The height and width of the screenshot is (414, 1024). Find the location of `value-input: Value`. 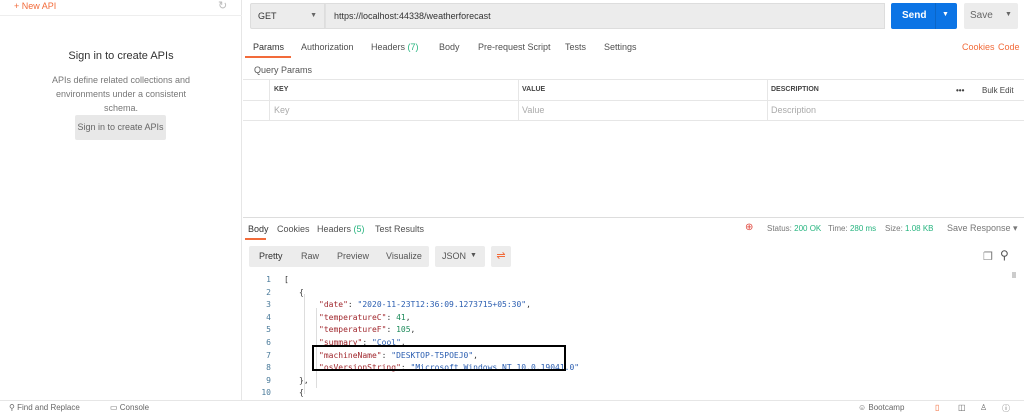

value-input: Value is located at coordinates (533, 110).